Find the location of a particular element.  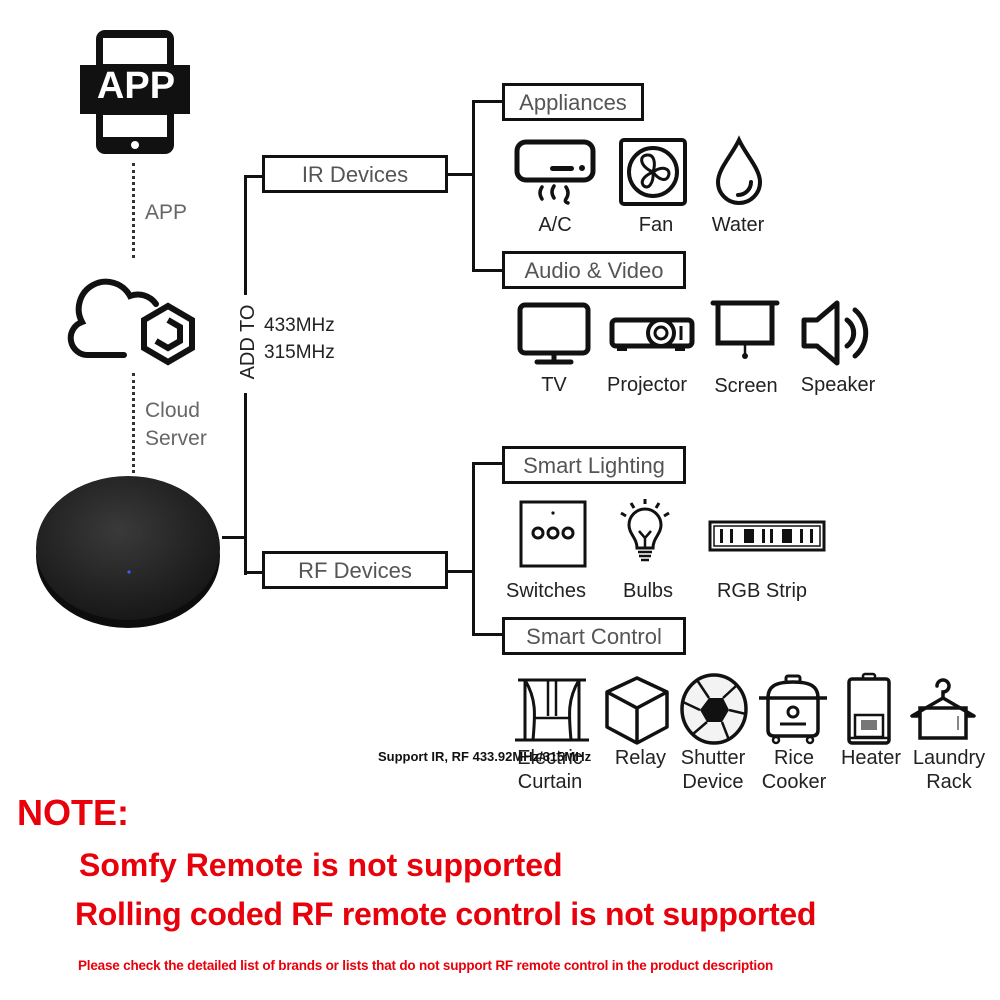

tv-icon is located at coordinates (554, 333).